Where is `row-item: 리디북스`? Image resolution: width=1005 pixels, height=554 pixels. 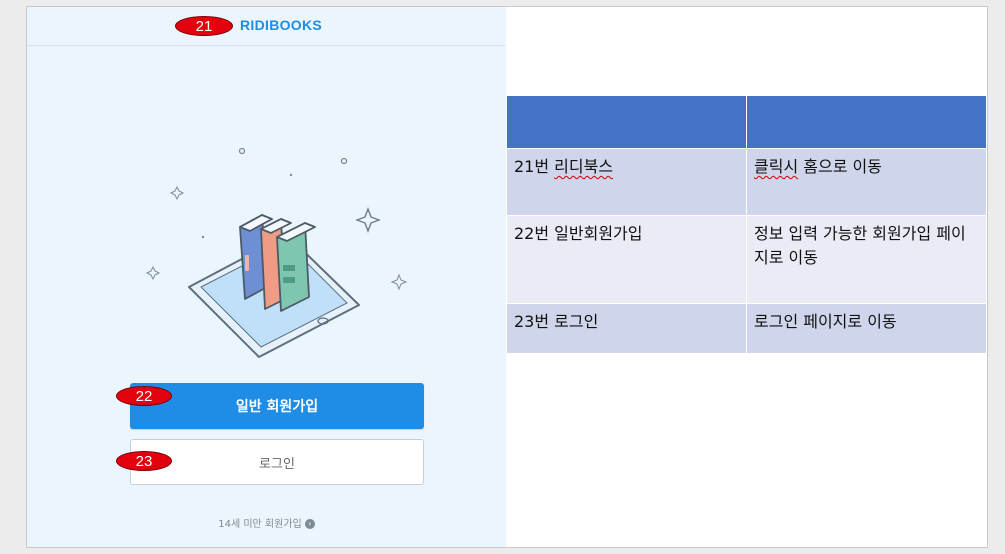 row-item: 리디북스 is located at coordinates (584, 166).